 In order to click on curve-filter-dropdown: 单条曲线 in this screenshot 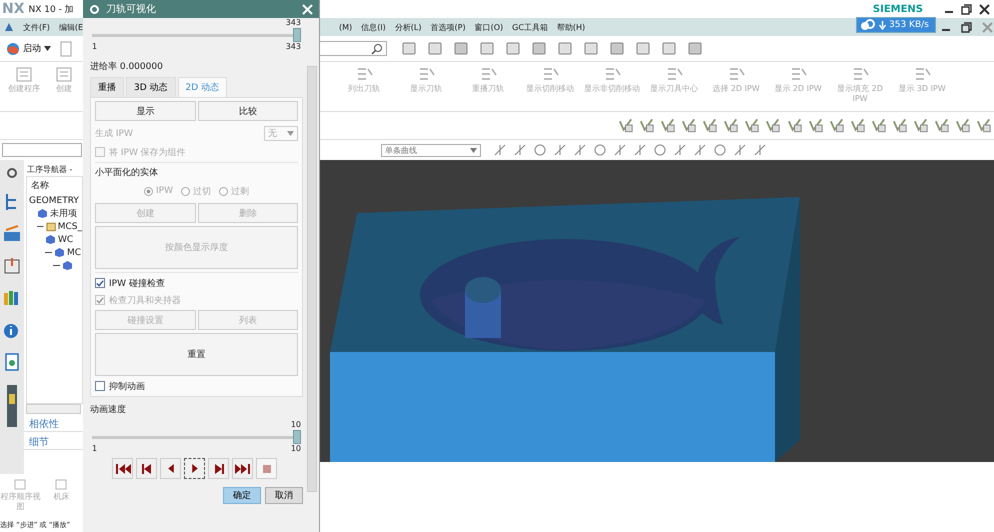, I will do `click(431, 150)`.